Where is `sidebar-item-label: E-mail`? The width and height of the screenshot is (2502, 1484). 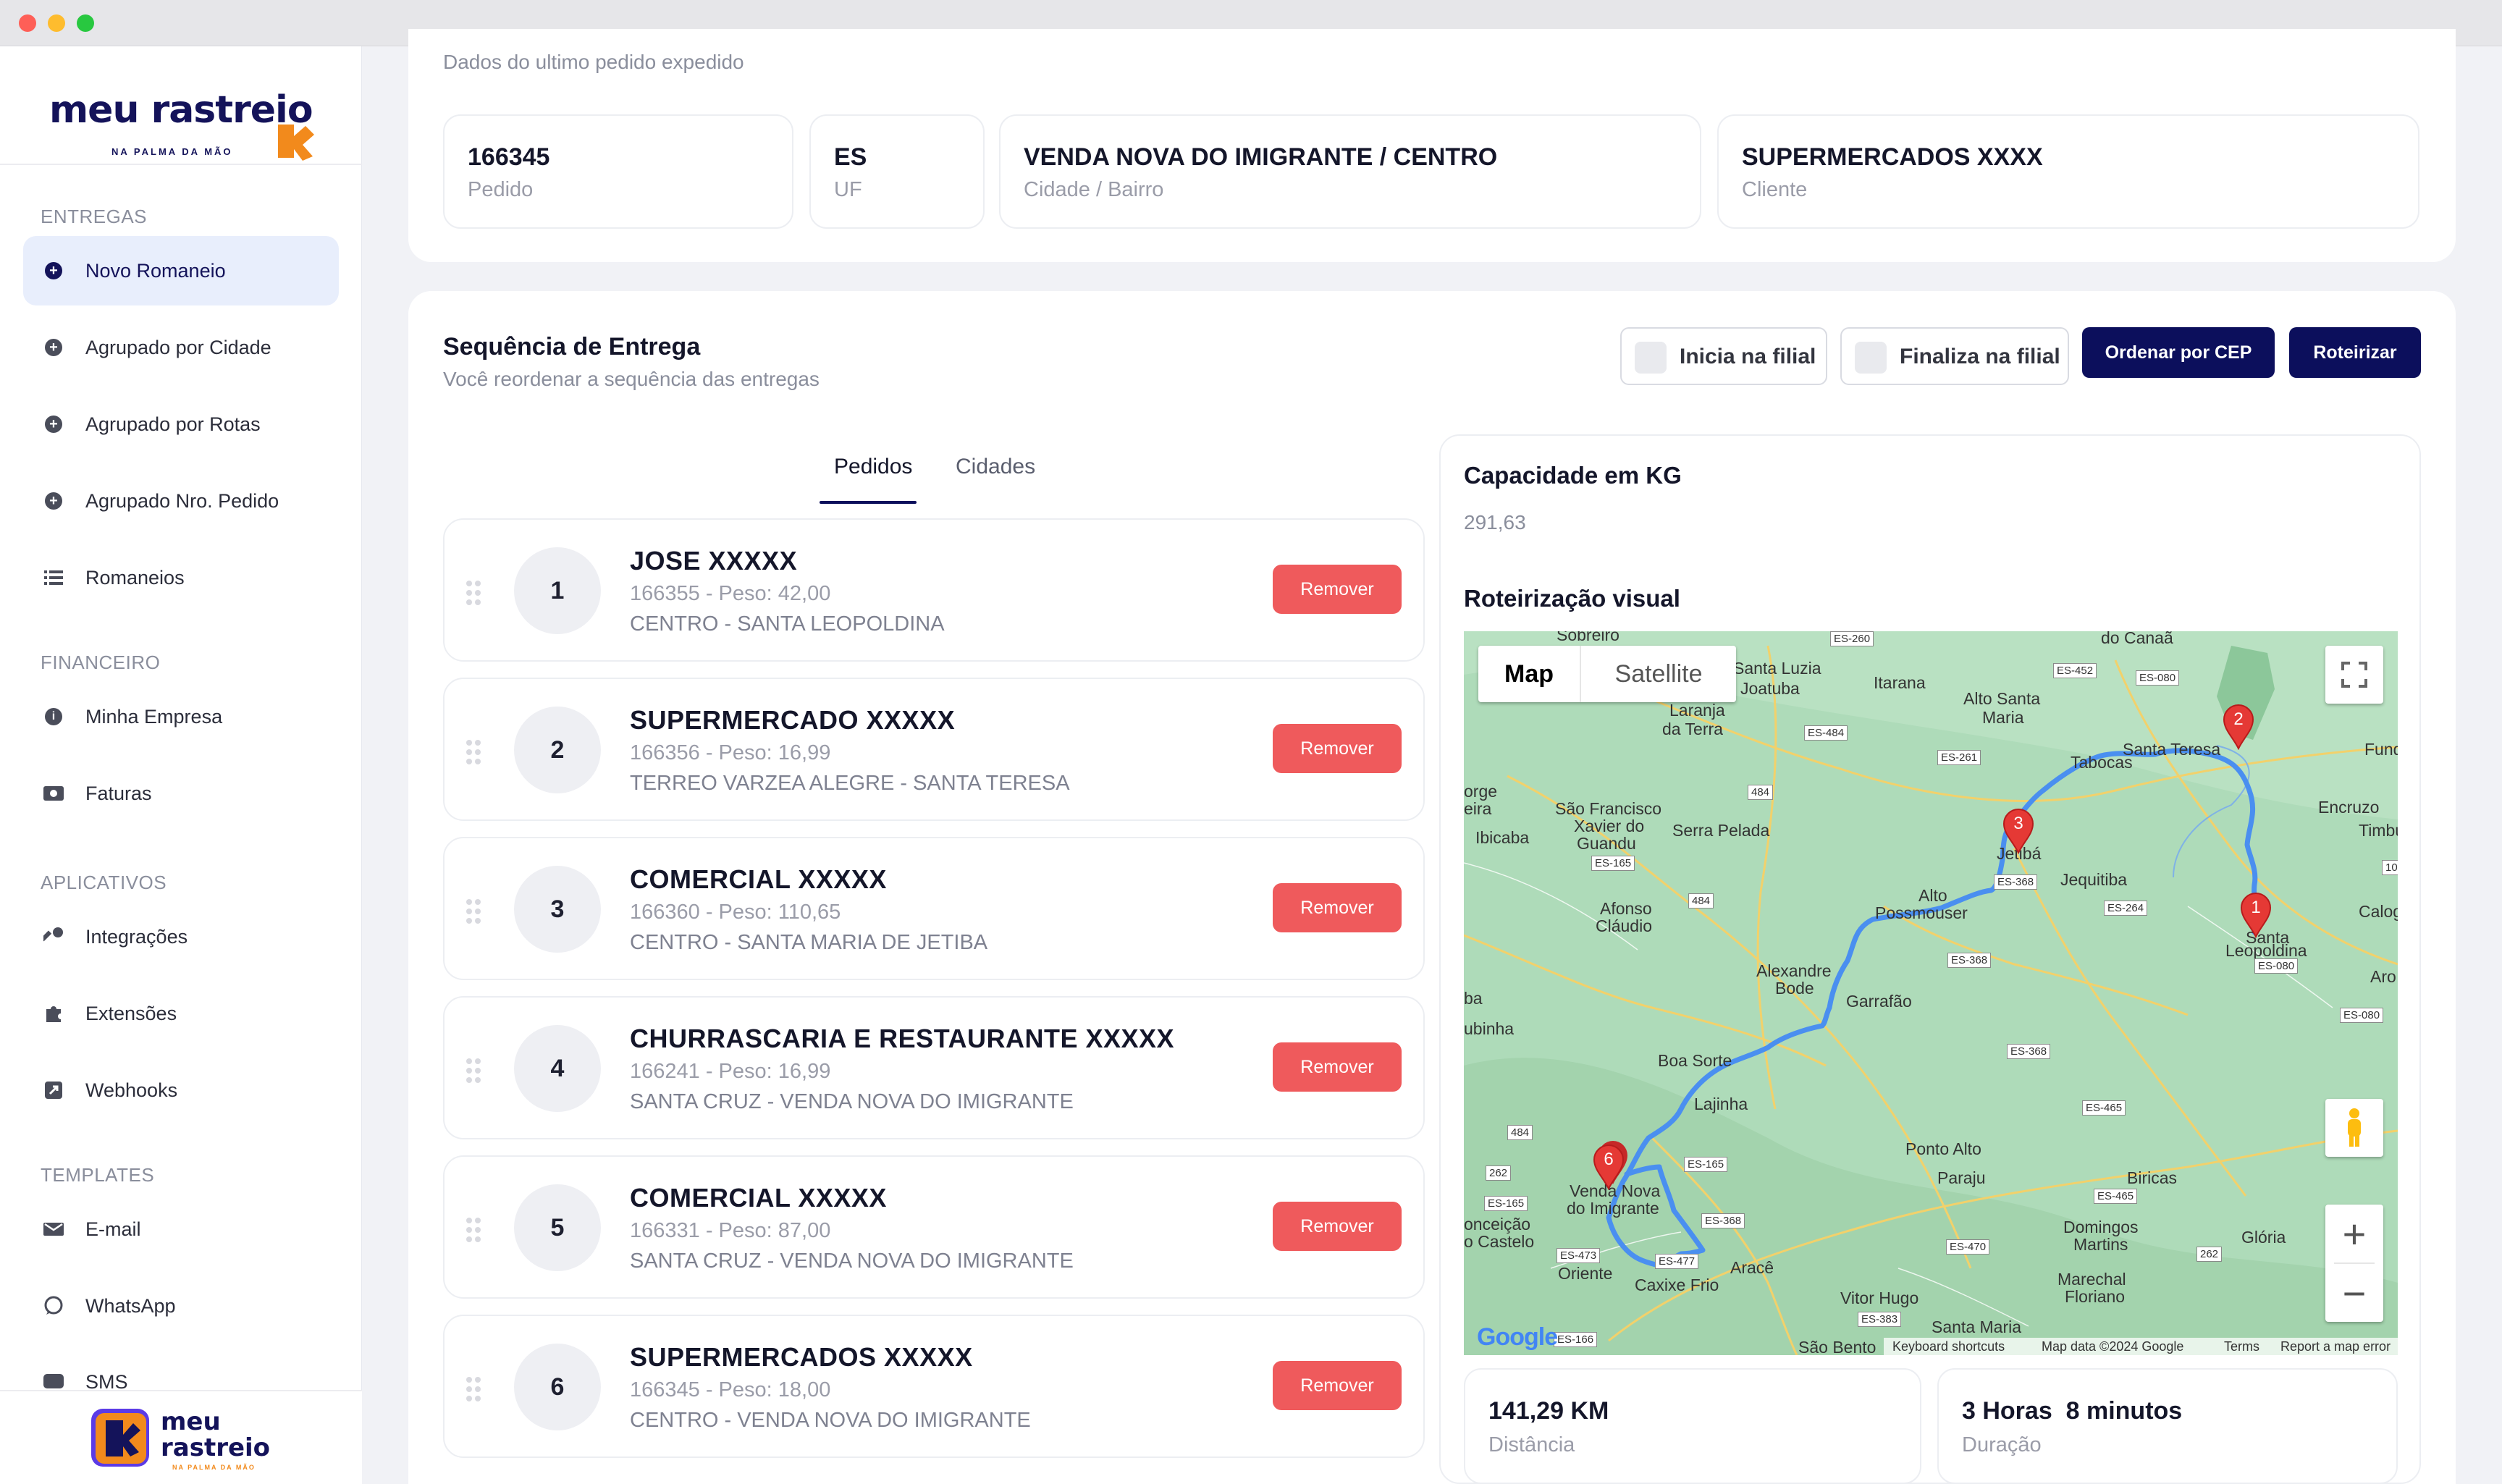 sidebar-item-label: E-mail is located at coordinates (113, 1229).